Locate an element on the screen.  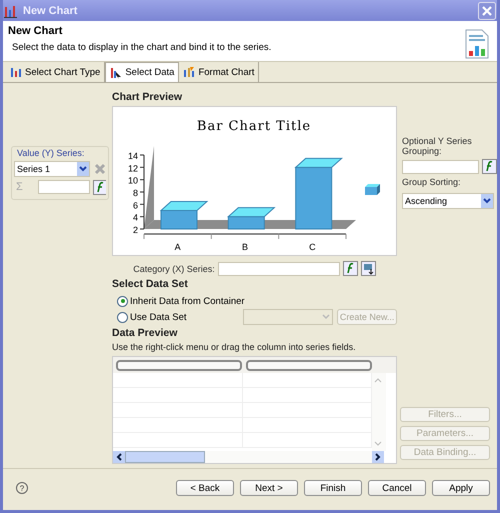
wizard-button: Next > is located at coordinates (269, 488).